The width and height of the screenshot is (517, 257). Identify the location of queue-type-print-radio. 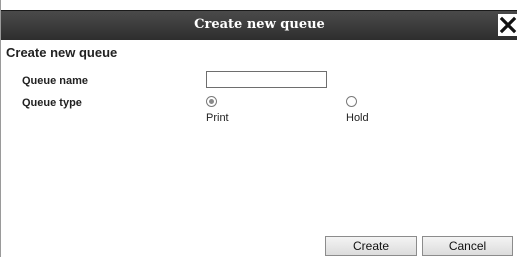
(211, 101).